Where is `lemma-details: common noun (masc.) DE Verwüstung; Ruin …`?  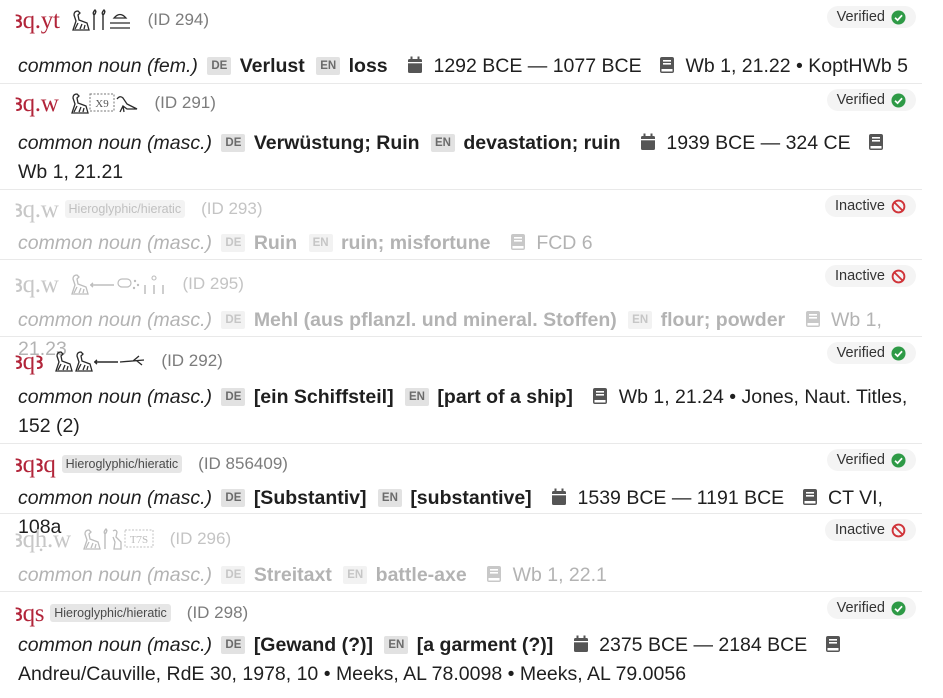 lemma-details: common noun (masc.) DE Verwüstung; Ruin … is located at coordinates (468, 158).